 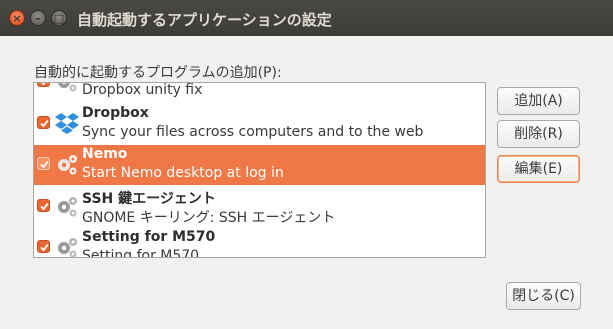 What do you see at coordinates (183, 173) in the screenshot?
I see `program-description: Start Nemo desktop at log in` at bounding box center [183, 173].